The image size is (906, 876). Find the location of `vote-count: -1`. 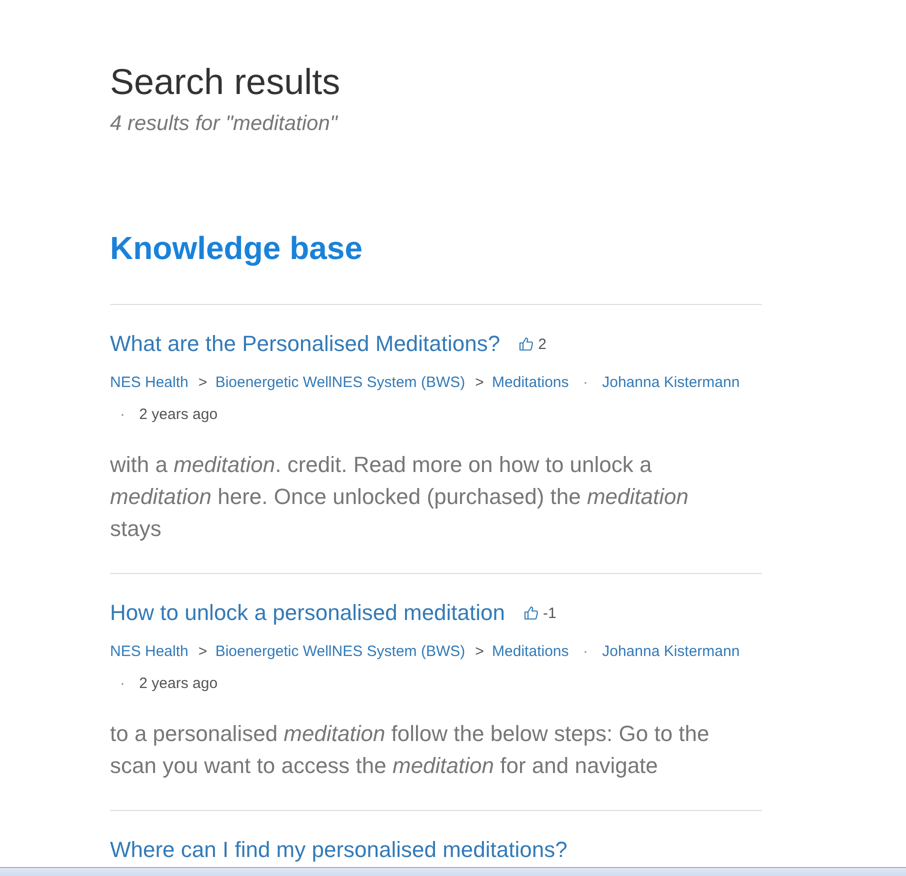

vote-count: -1 is located at coordinates (549, 613).